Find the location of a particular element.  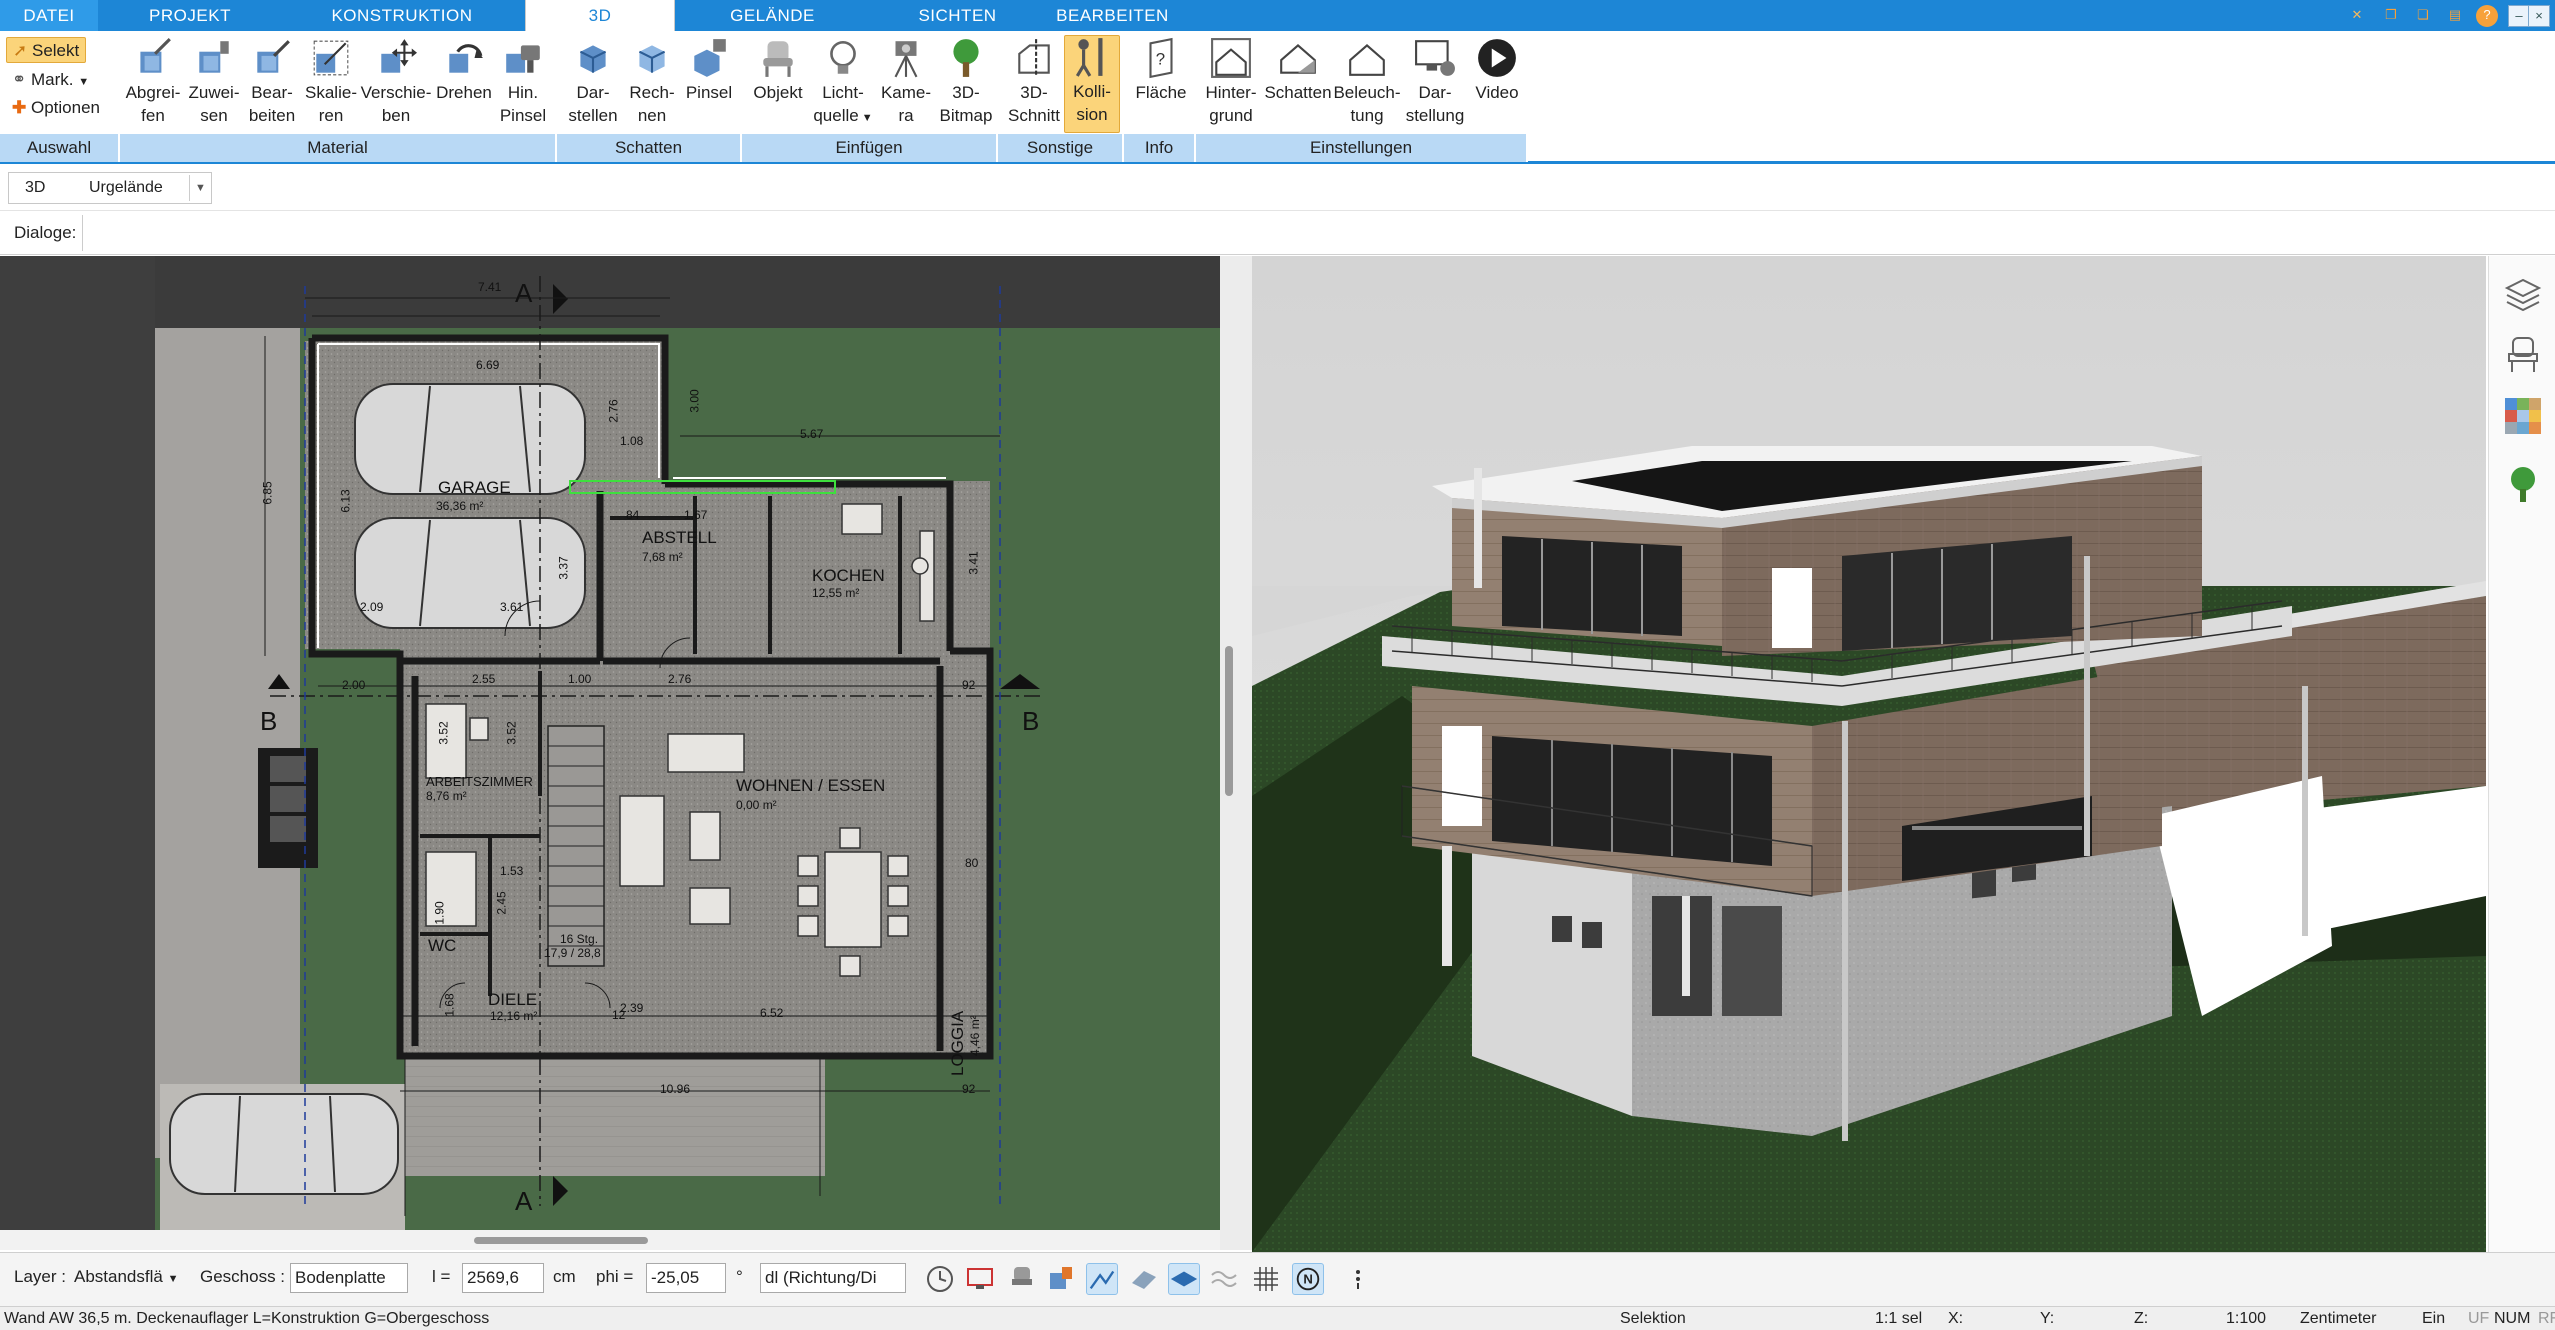

tab-konstruktion: KONSTRUKTION is located at coordinates (402, 15).